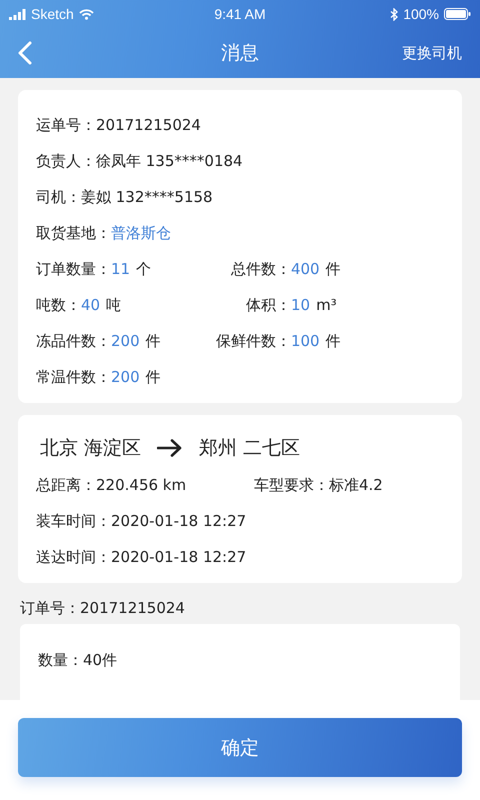  Describe the element at coordinates (432, 53) in the screenshot. I see `change-driver-button: 更换司机` at that location.